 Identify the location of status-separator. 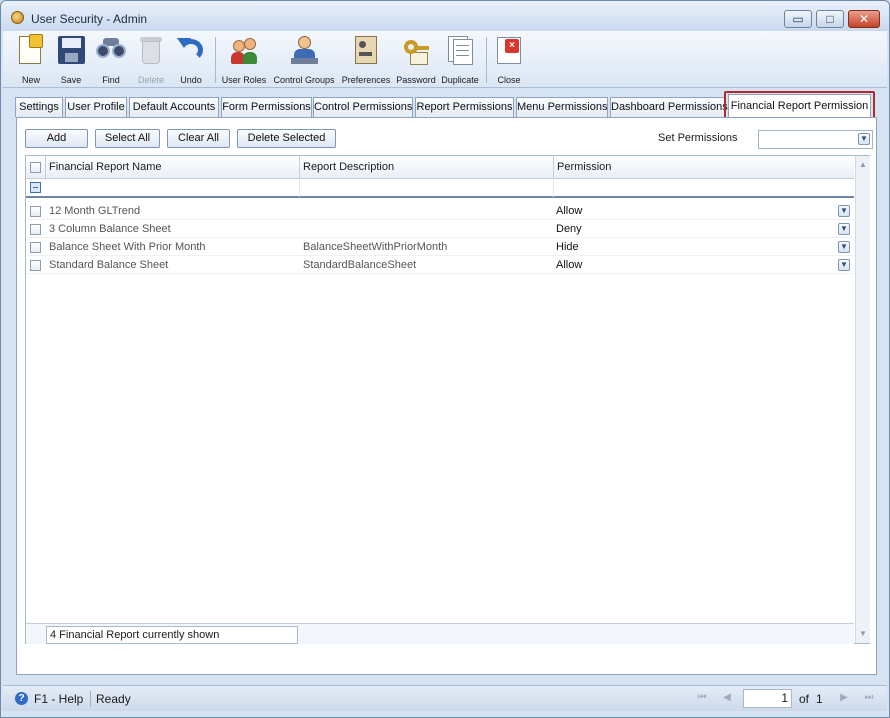
(90, 699).